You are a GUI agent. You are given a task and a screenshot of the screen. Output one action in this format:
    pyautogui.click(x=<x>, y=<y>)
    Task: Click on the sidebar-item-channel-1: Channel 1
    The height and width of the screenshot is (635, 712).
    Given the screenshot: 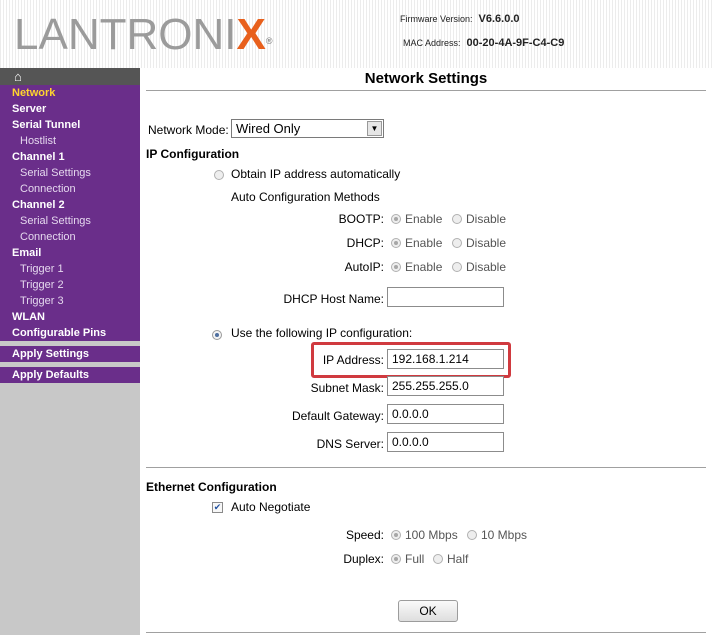 What is the action you would take?
    pyautogui.click(x=70, y=157)
    